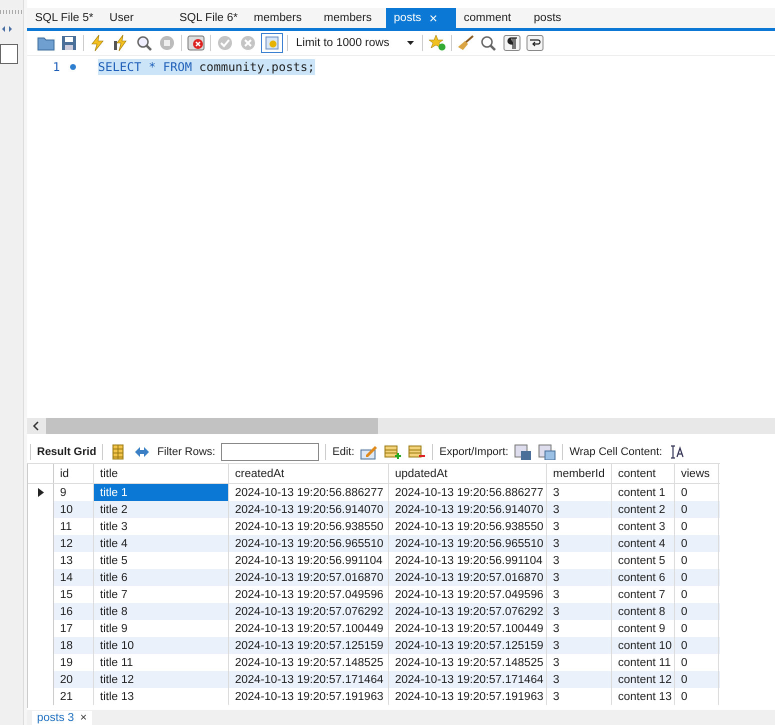  I want to click on edit-label: Edit:, so click(343, 452).